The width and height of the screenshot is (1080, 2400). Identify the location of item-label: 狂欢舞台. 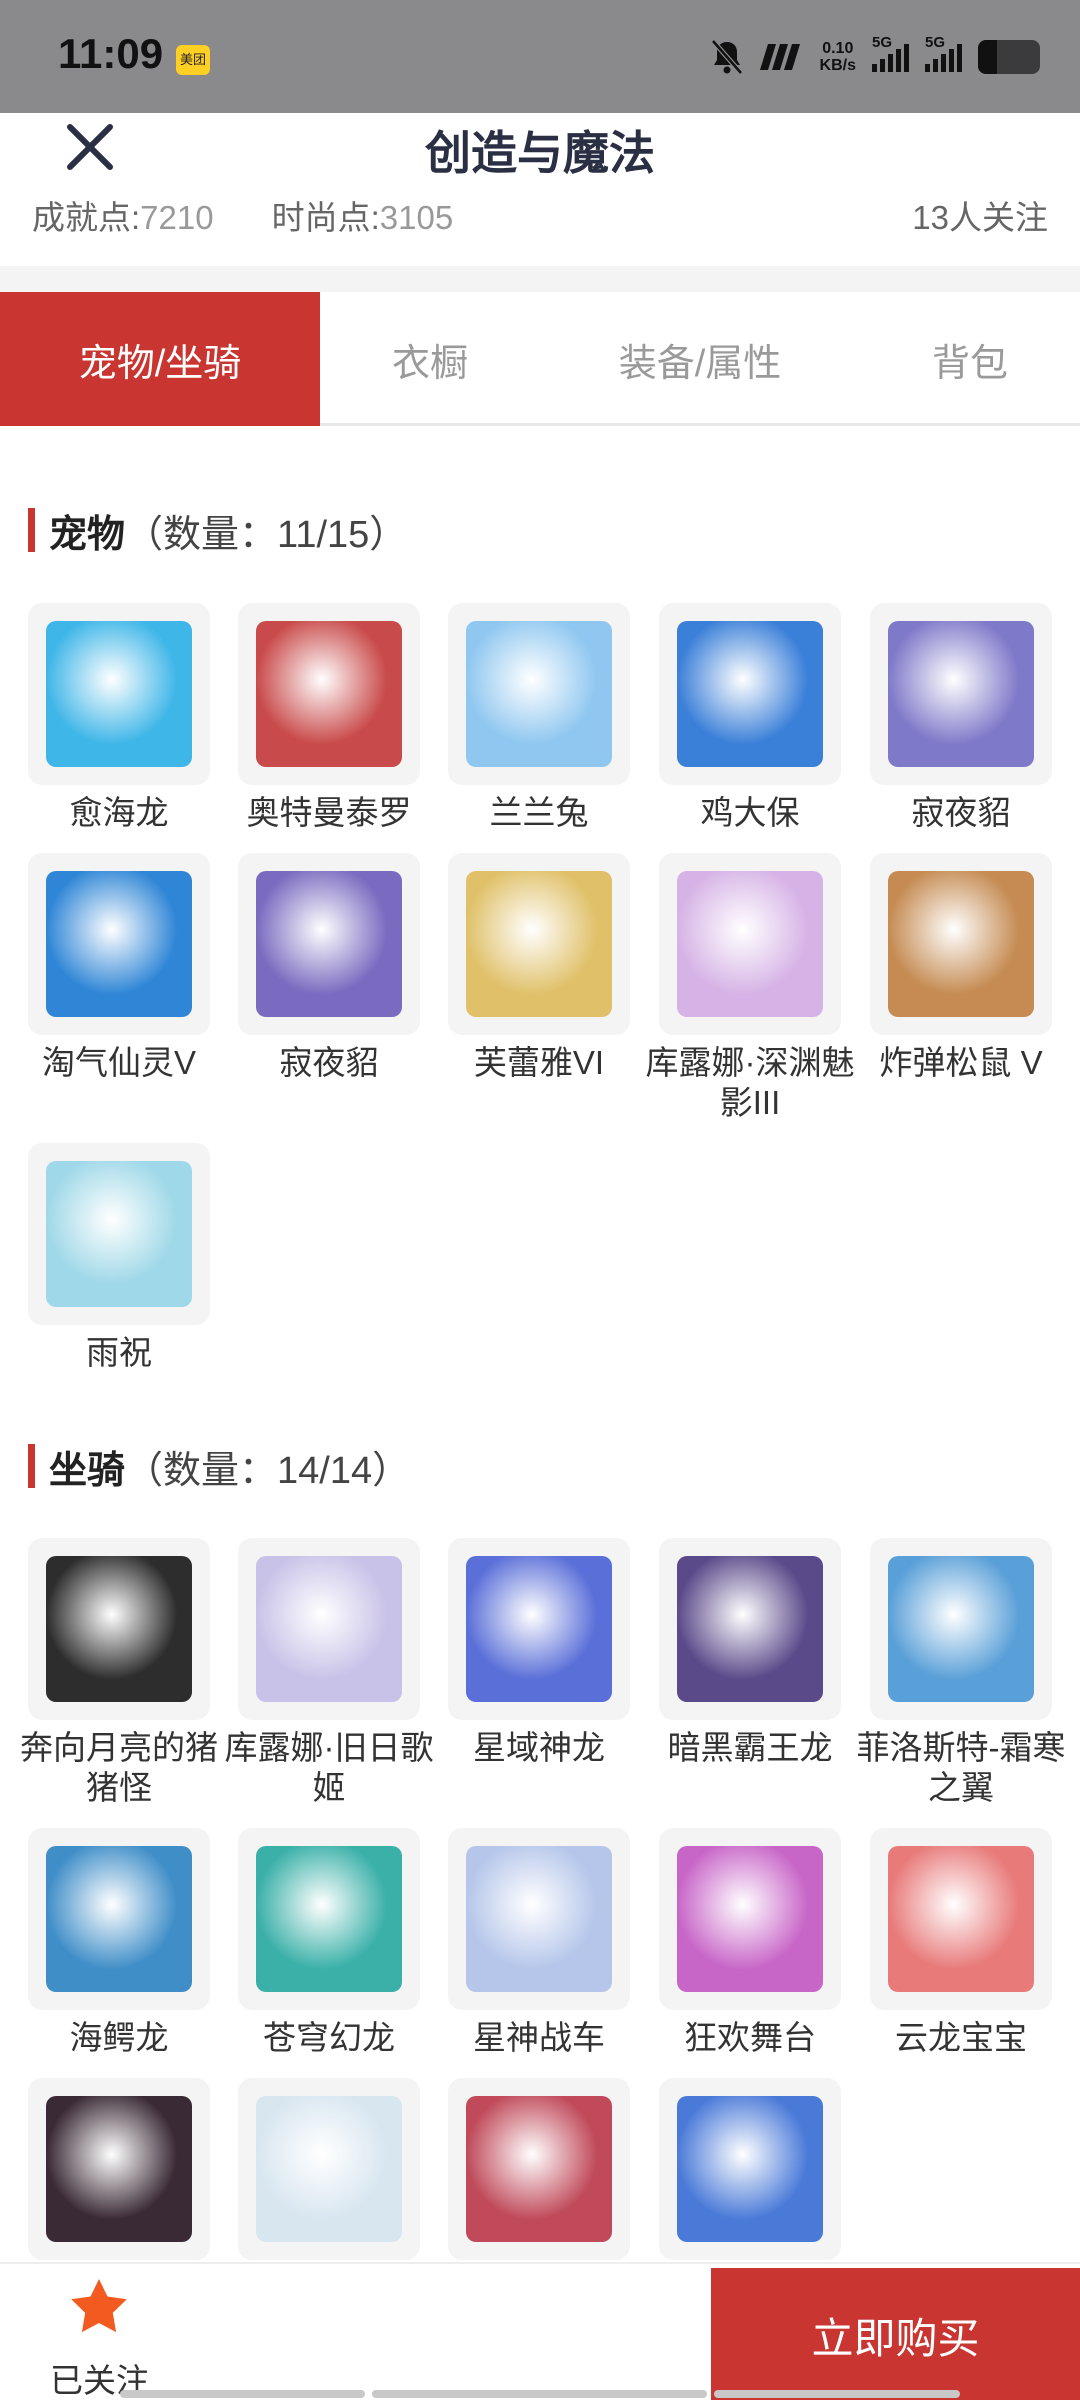
(750, 2037).